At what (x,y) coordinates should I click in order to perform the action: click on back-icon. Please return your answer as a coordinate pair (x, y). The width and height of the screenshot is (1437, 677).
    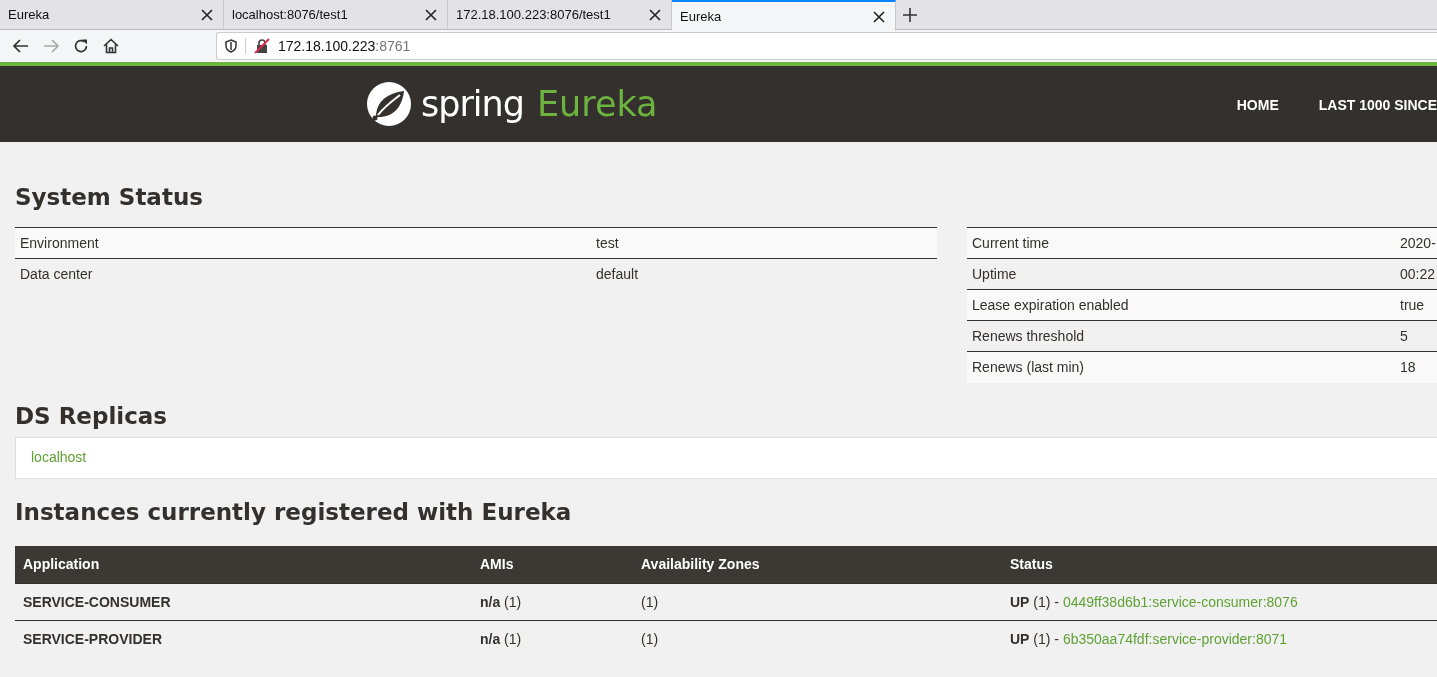
    Looking at the image, I should click on (21, 46).